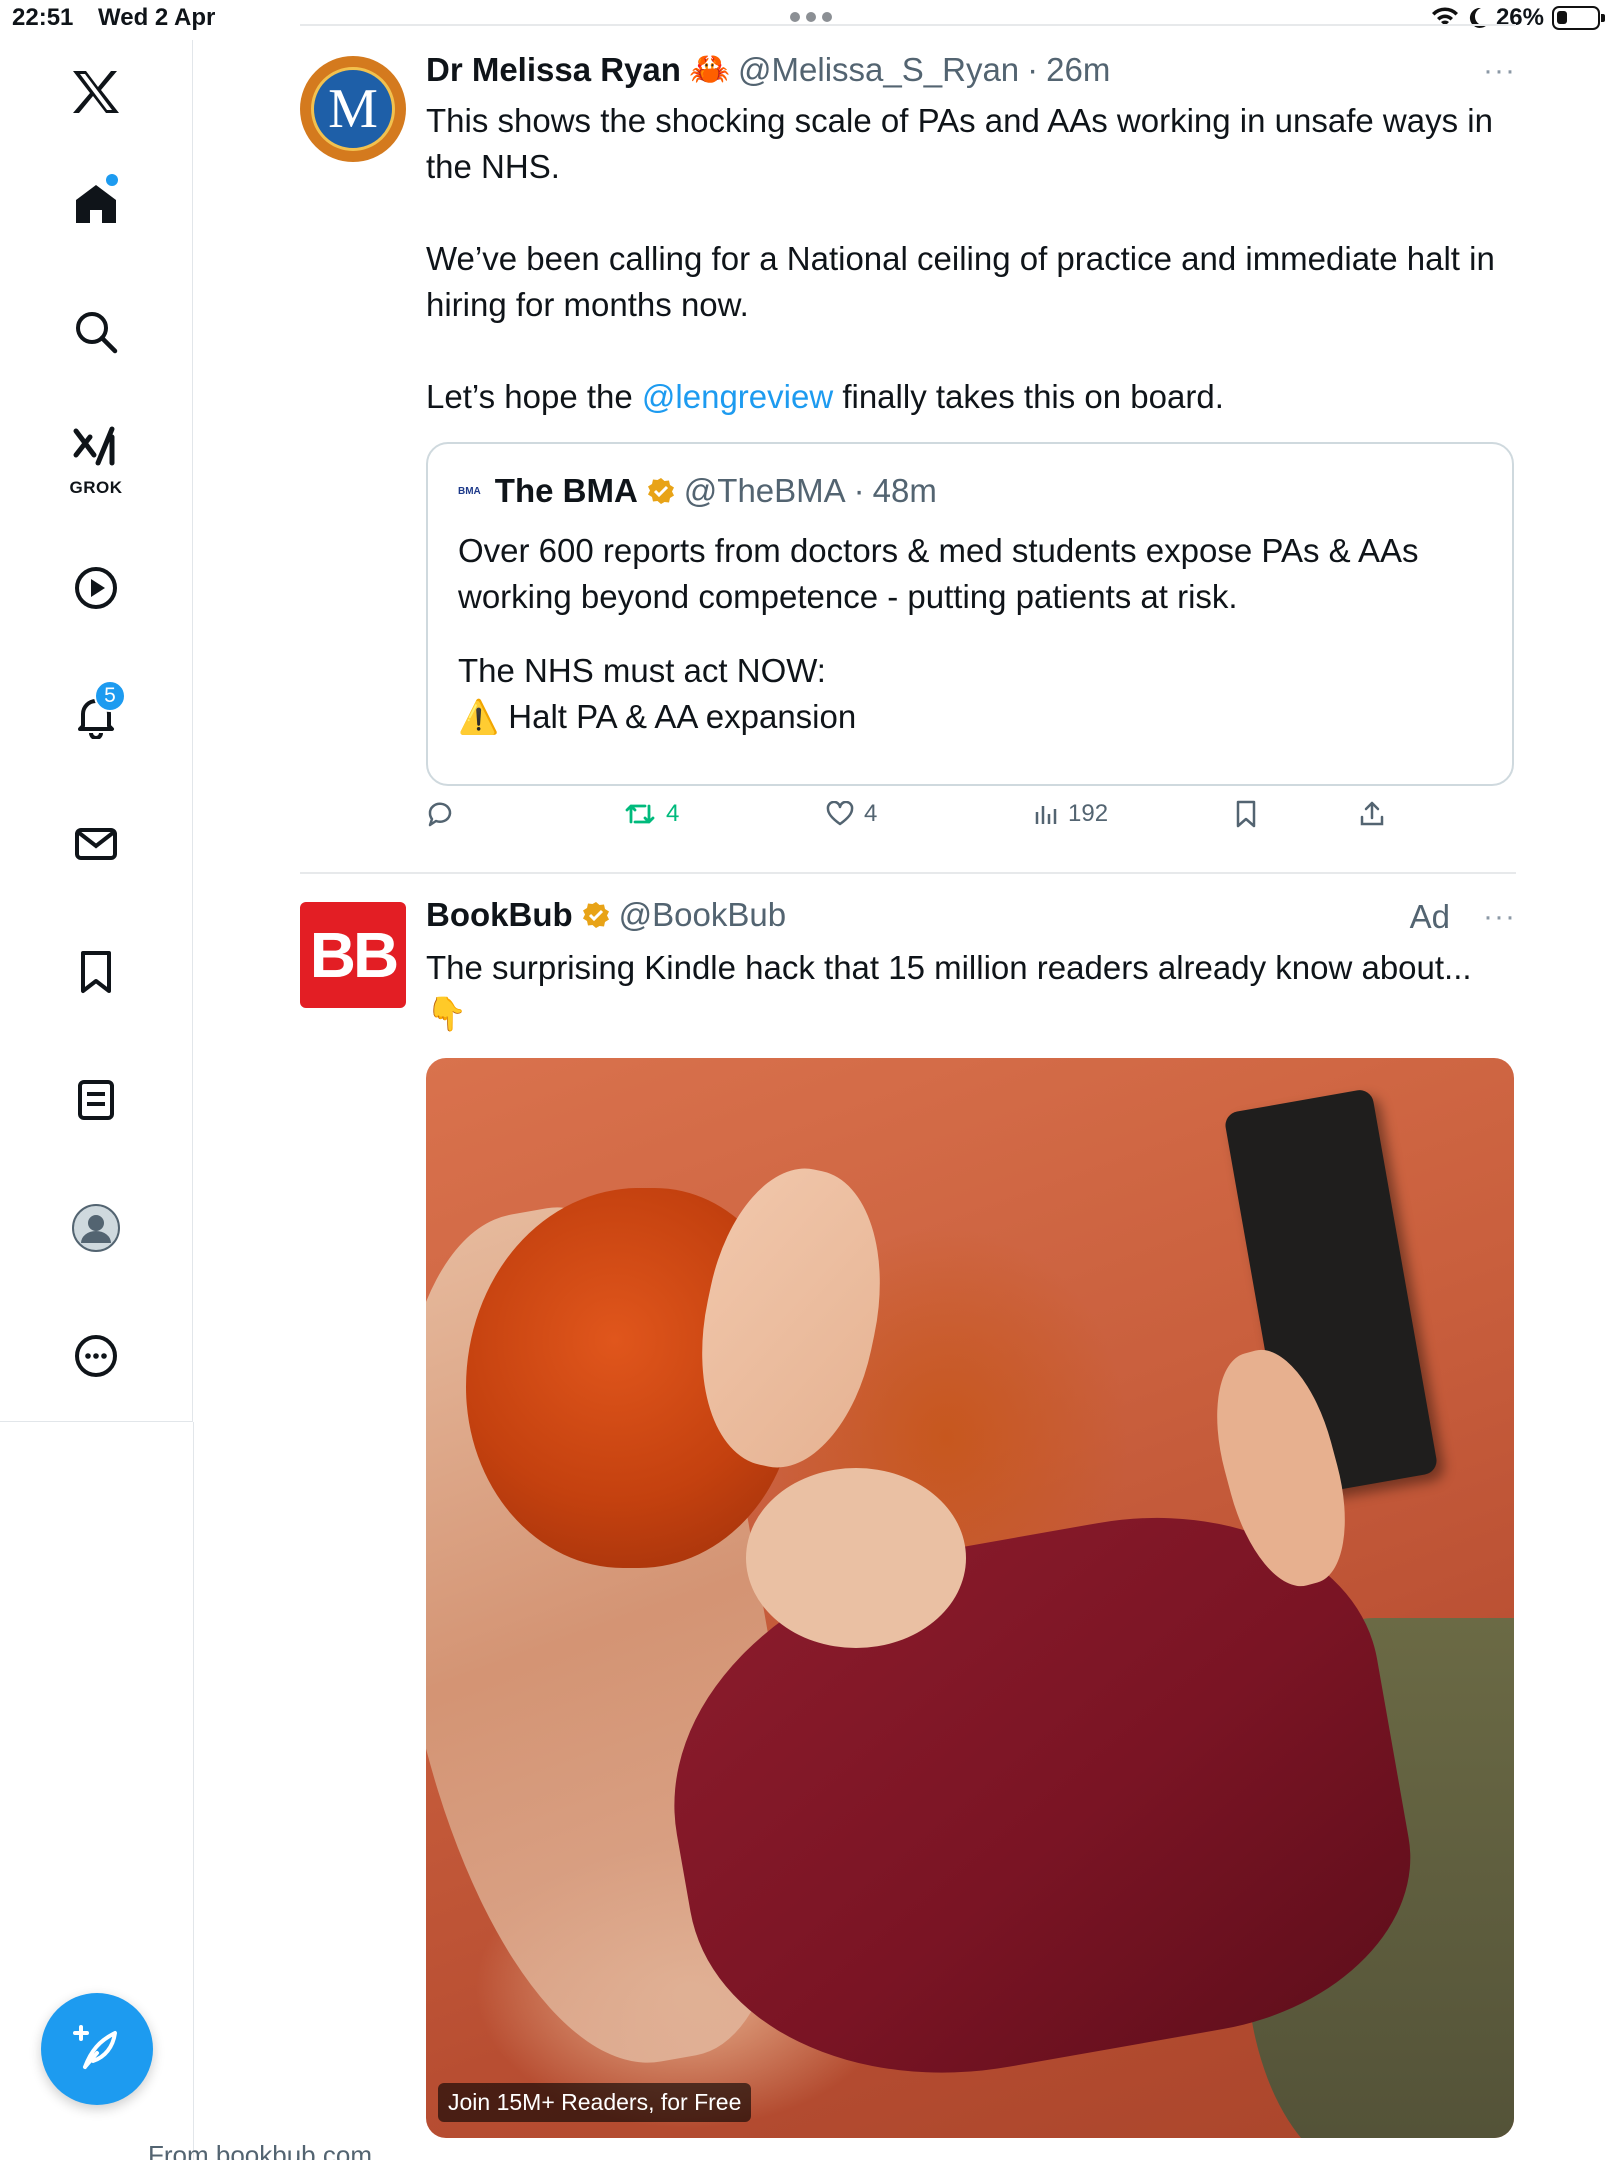 The height and width of the screenshot is (2160, 1620). What do you see at coordinates (1046, 815) in the screenshot?
I see `views-icon` at bounding box center [1046, 815].